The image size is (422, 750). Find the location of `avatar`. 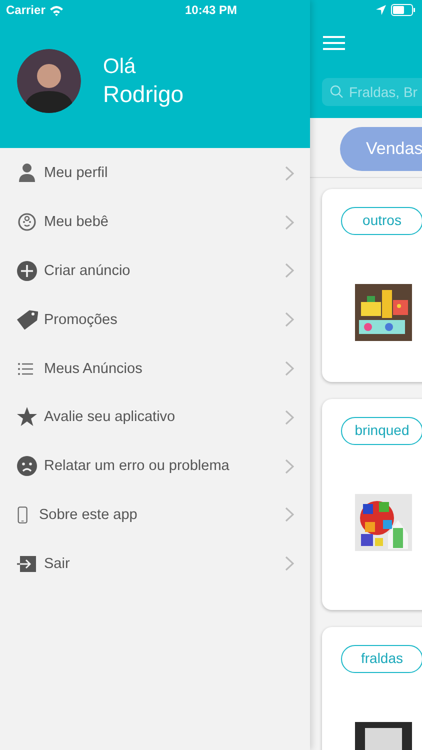

avatar is located at coordinates (49, 81).